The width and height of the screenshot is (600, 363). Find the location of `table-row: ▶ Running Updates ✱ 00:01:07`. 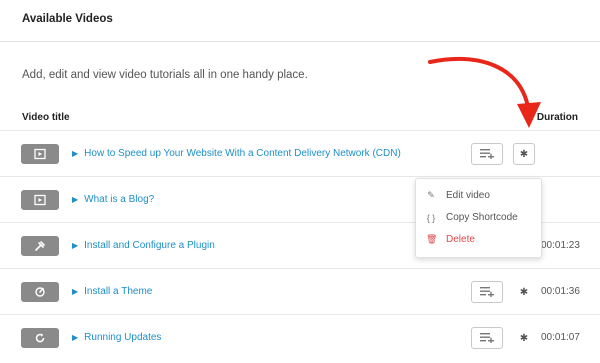

table-row: ▶ Running Updates ✱ 00:01:07 is located at coordinates (300, 337).